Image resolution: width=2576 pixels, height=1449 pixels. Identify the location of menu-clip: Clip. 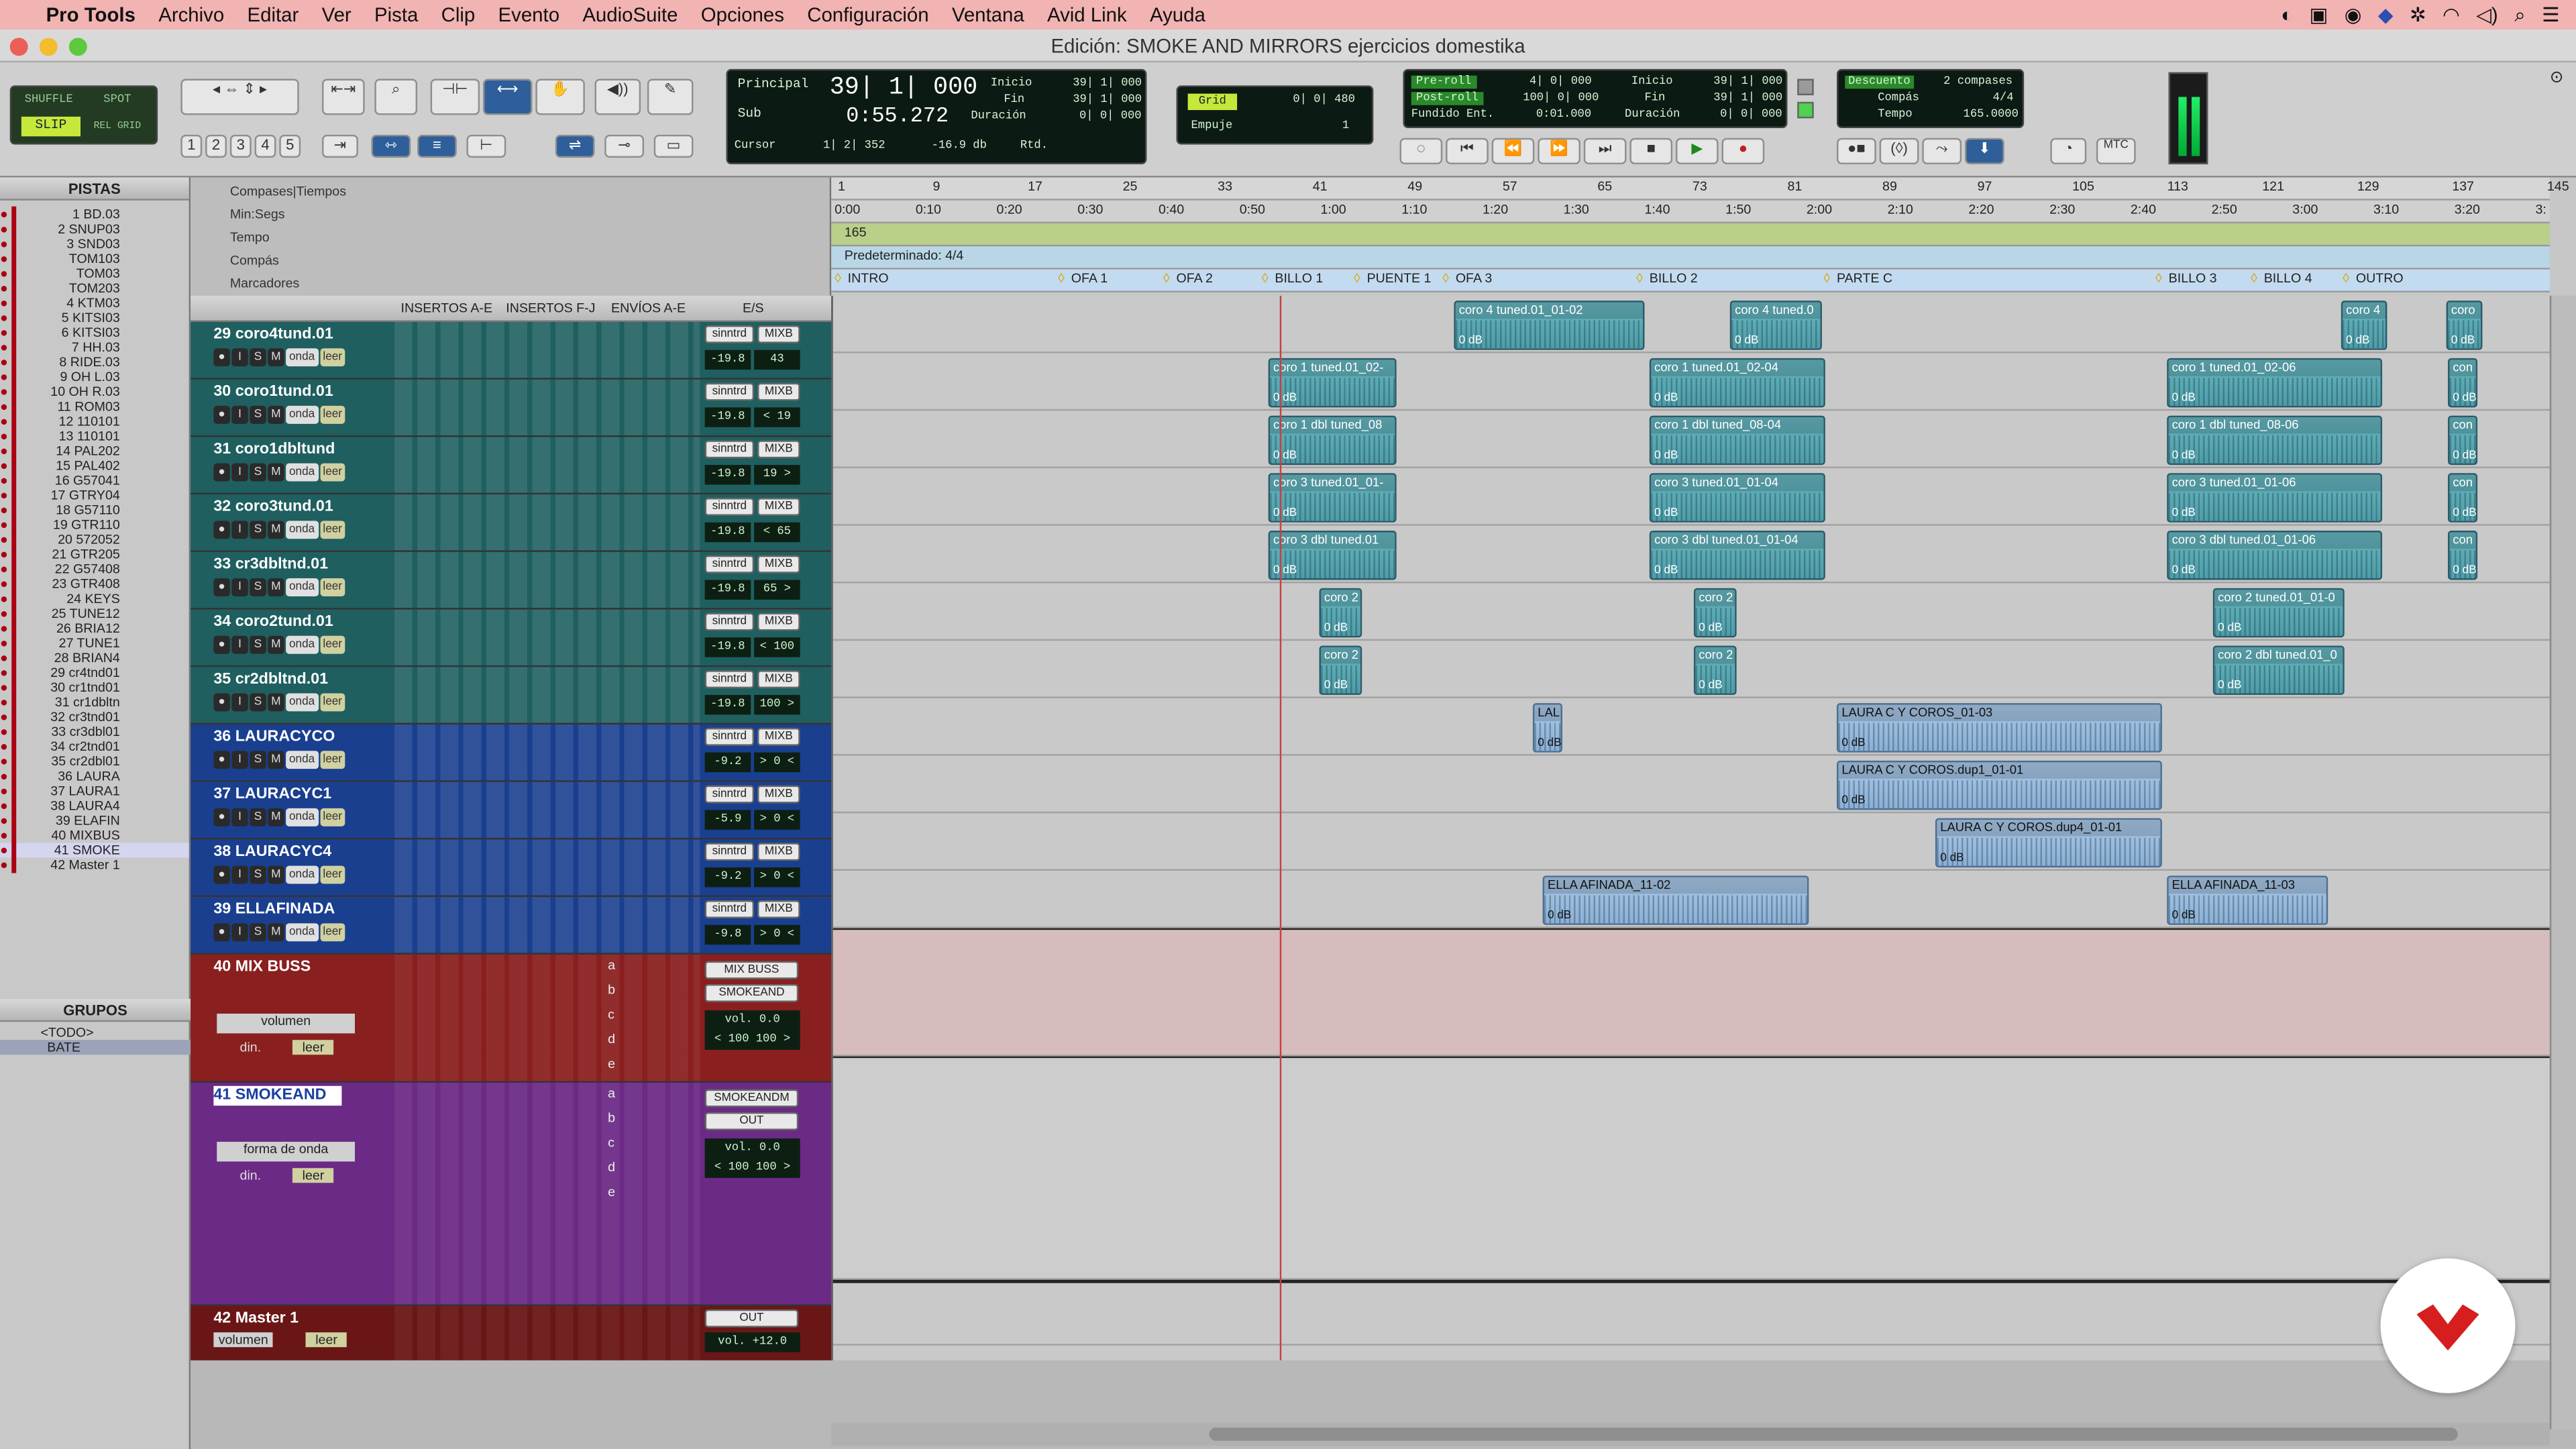
(458, 14).